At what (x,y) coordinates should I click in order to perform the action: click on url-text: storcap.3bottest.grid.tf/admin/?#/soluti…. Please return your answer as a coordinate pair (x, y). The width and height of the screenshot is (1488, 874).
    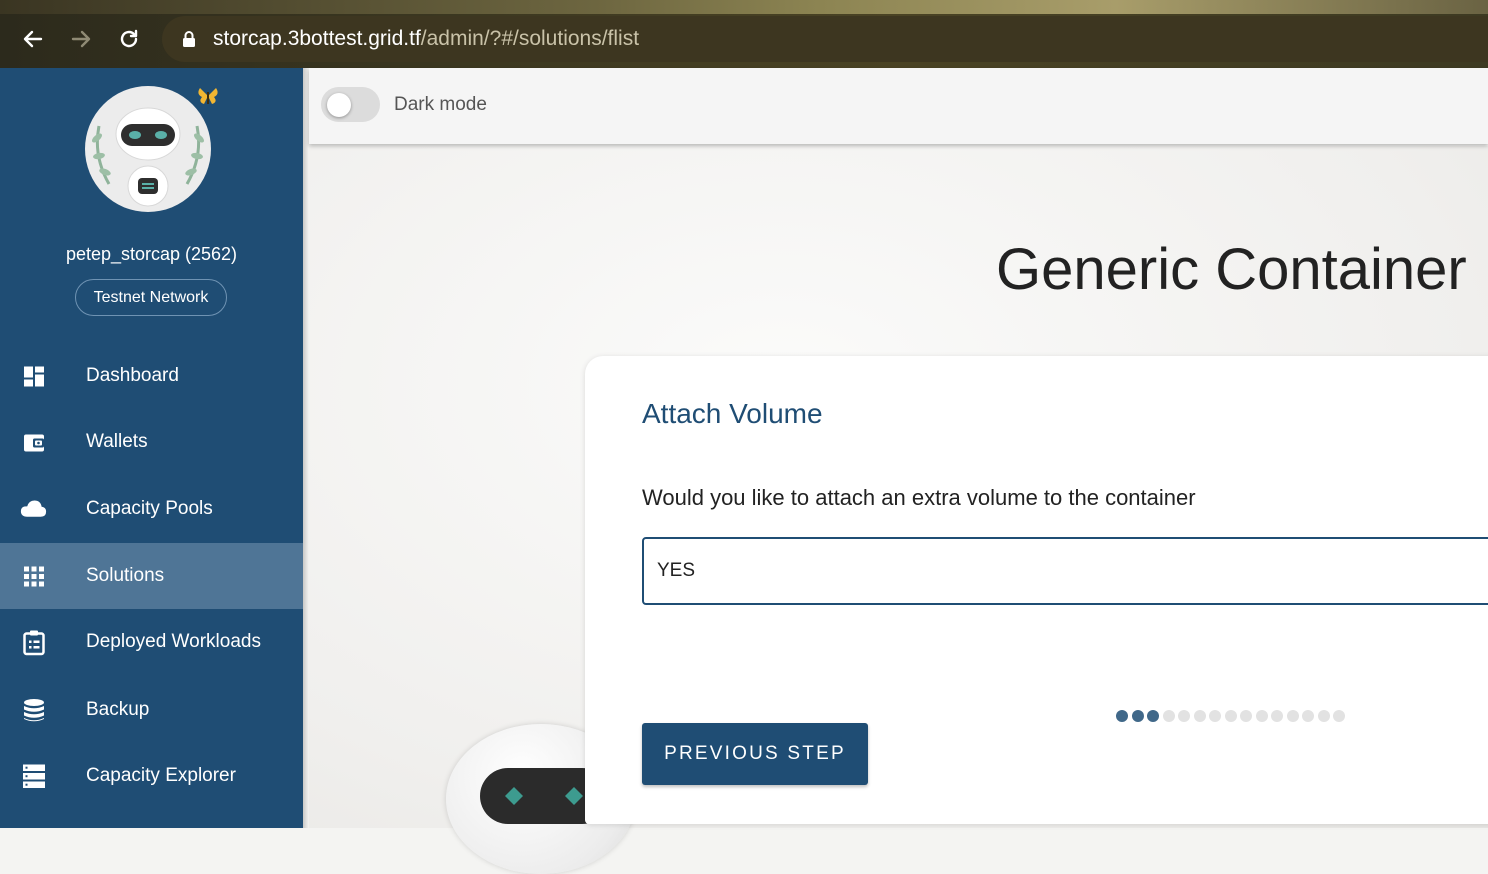
    Looking at the image, I should click on (426, 39).